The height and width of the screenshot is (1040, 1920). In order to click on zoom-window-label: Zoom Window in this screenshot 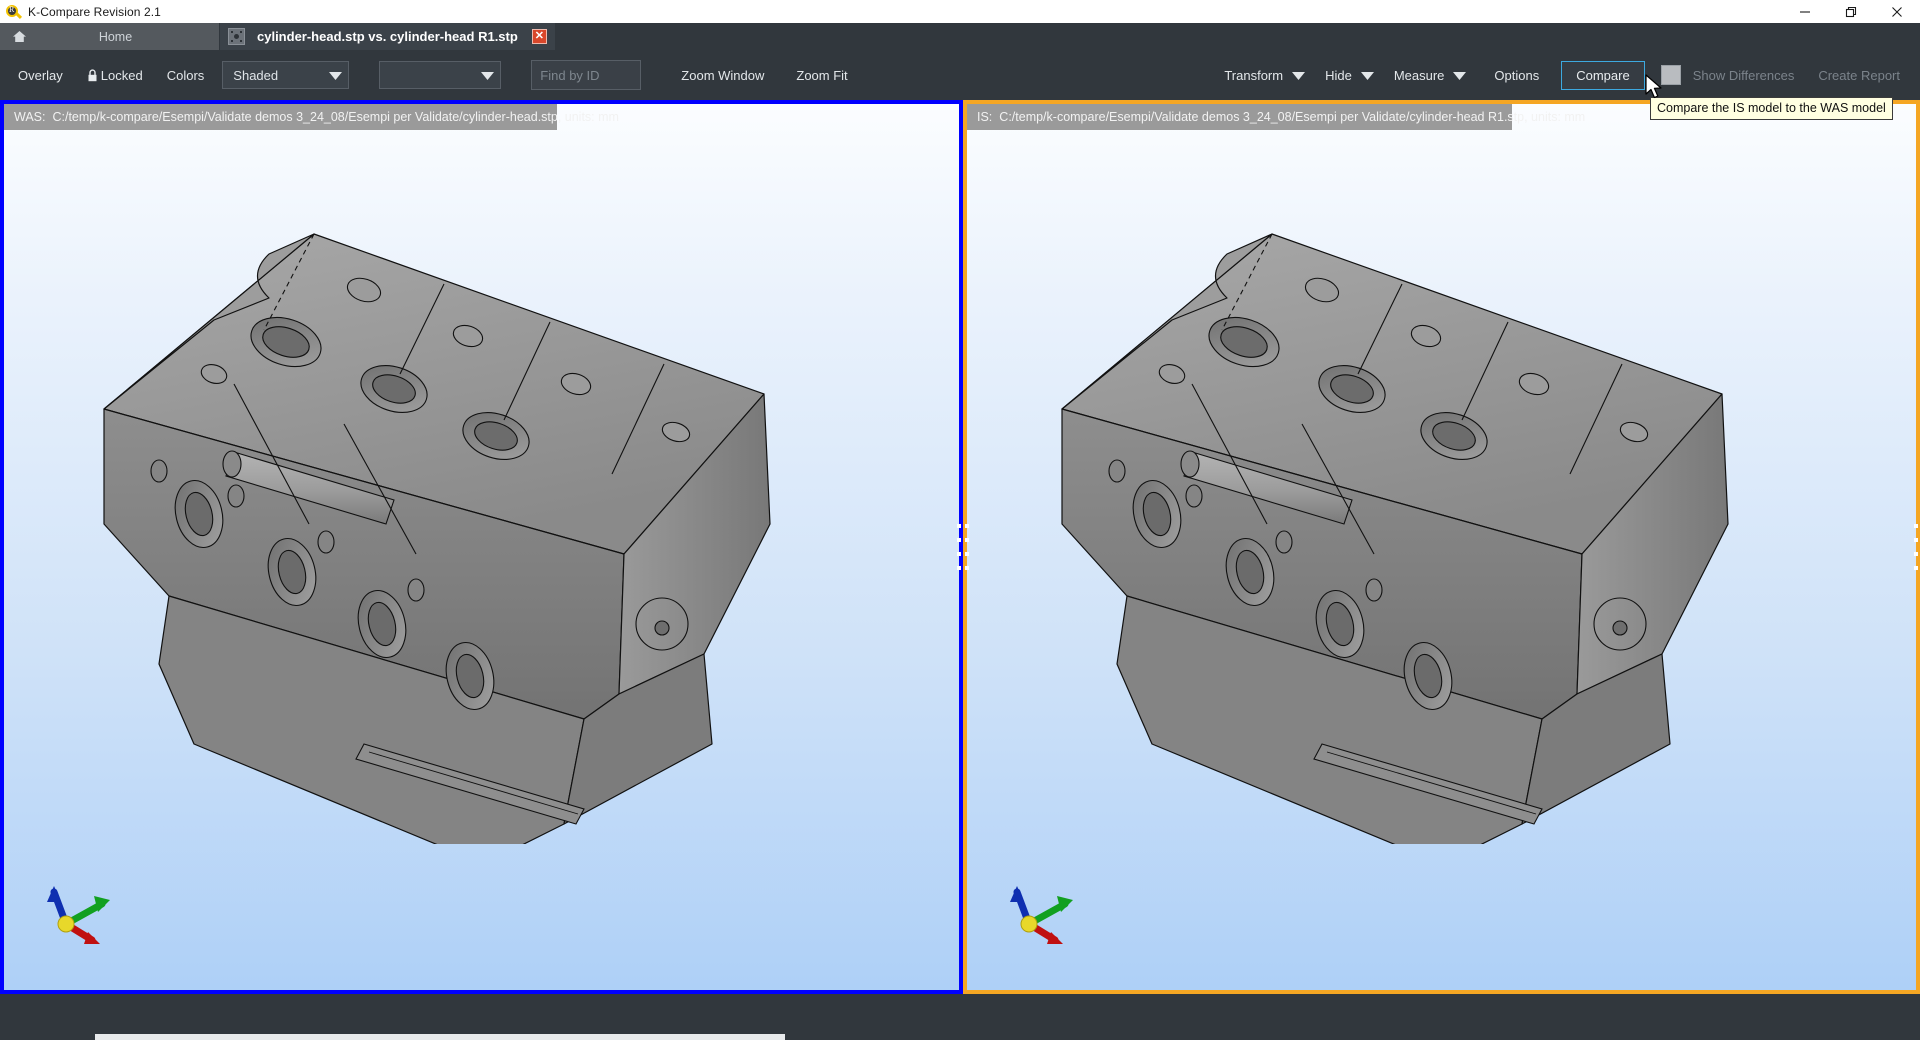, I will do `click(723, 75)`.